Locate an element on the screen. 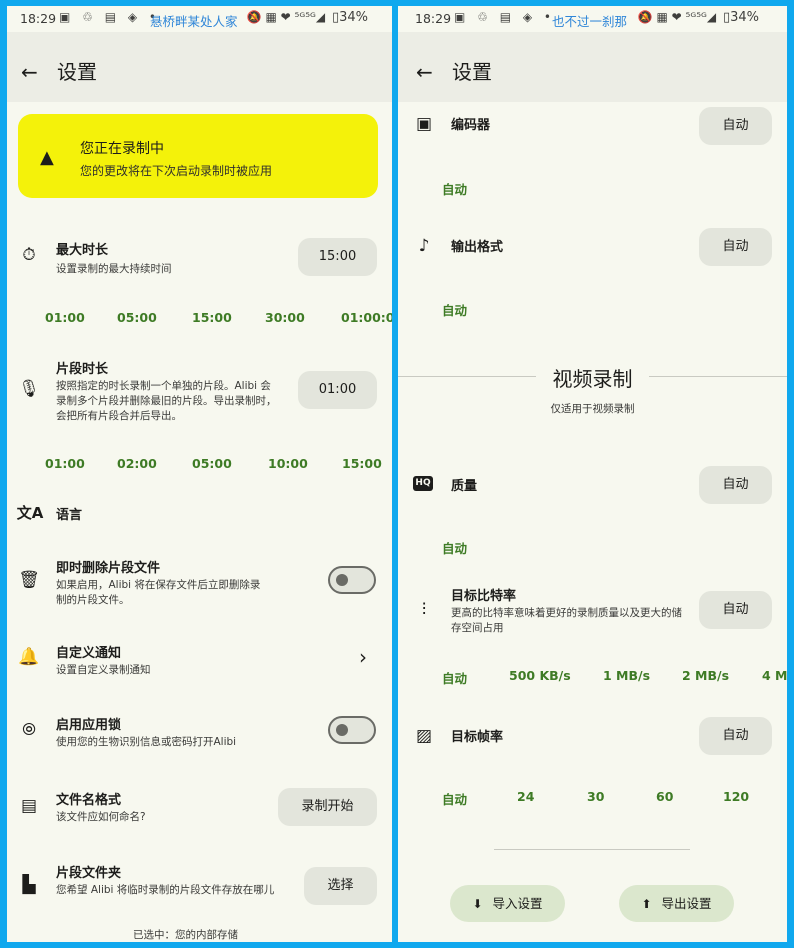 The image size is (794, 948). sliders-icon: ⫶ is located at coordinates (424, 610).